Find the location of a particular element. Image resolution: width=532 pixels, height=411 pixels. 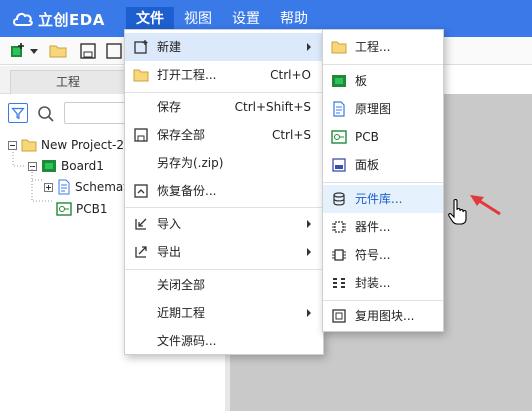

app-logo-text: 立创EDA is located at coordinates (71, 19).